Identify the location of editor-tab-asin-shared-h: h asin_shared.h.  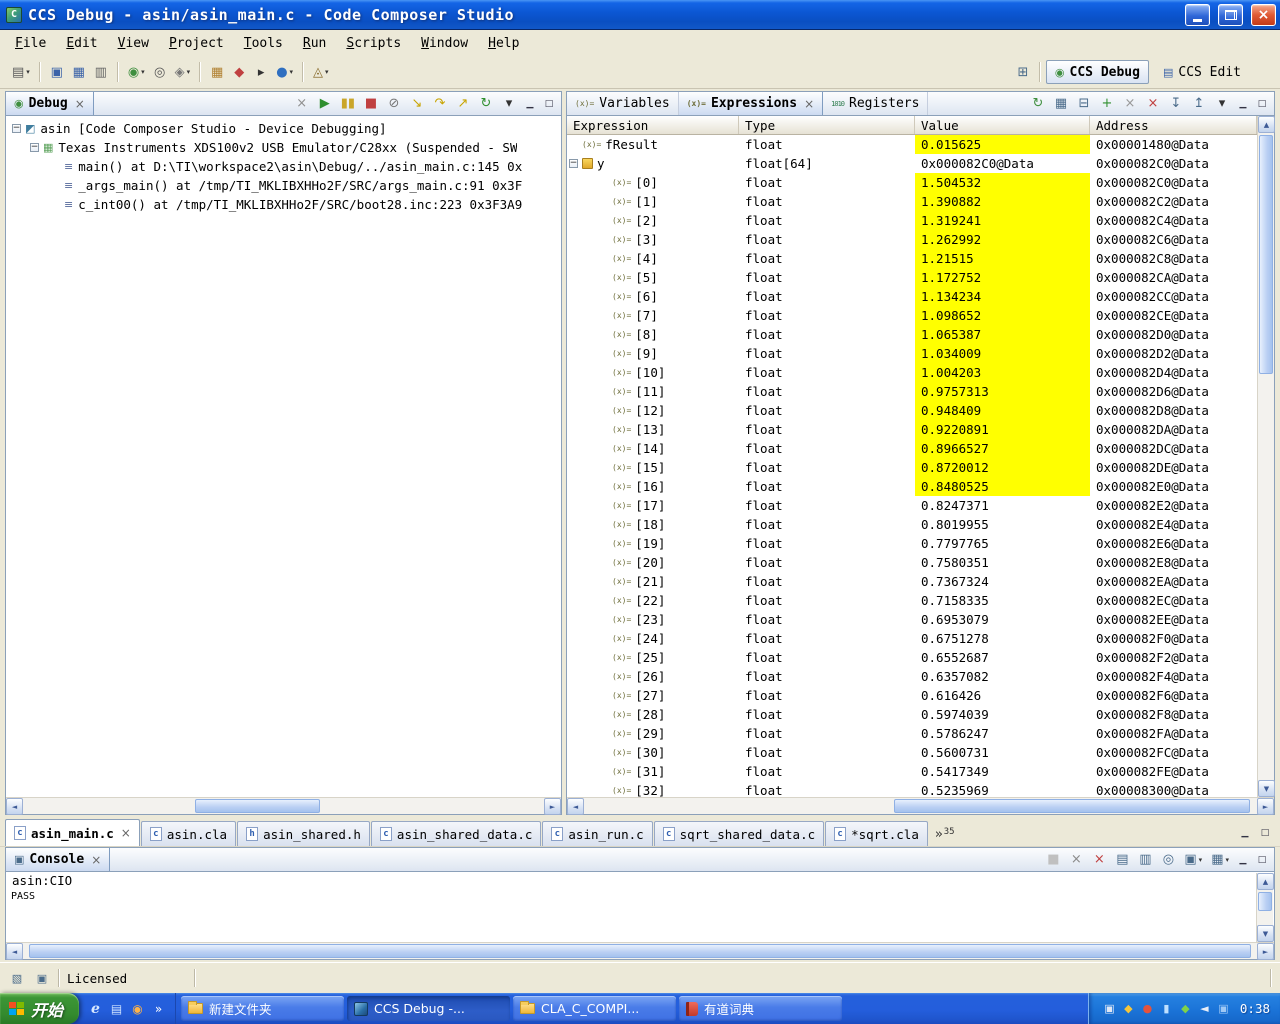
(303, 833).